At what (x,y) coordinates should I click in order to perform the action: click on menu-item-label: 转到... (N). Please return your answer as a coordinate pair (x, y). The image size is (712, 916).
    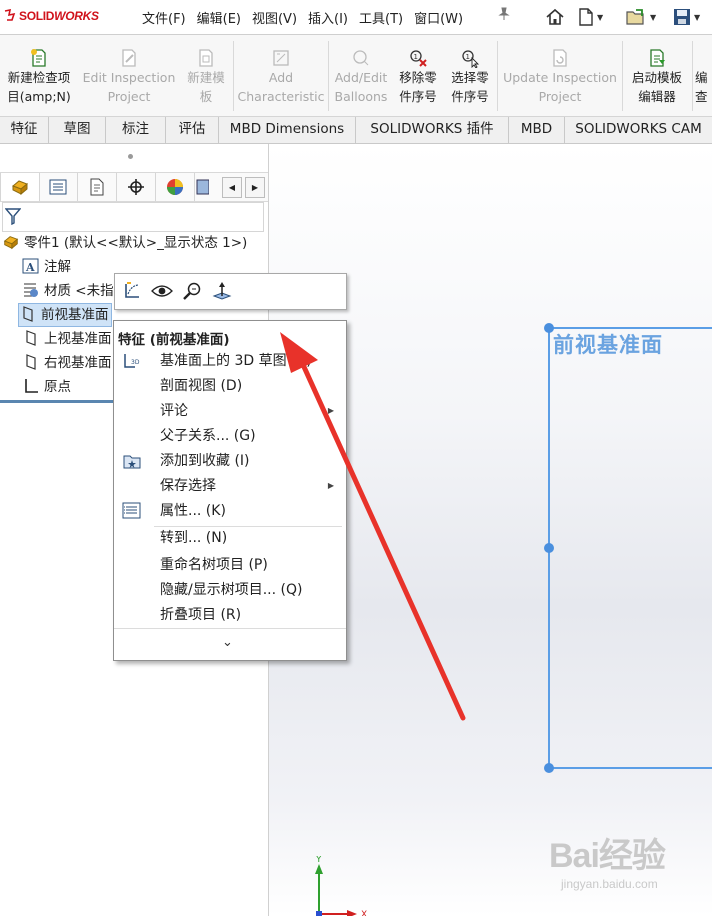
    Looking at the image, I should click on (194, 538).